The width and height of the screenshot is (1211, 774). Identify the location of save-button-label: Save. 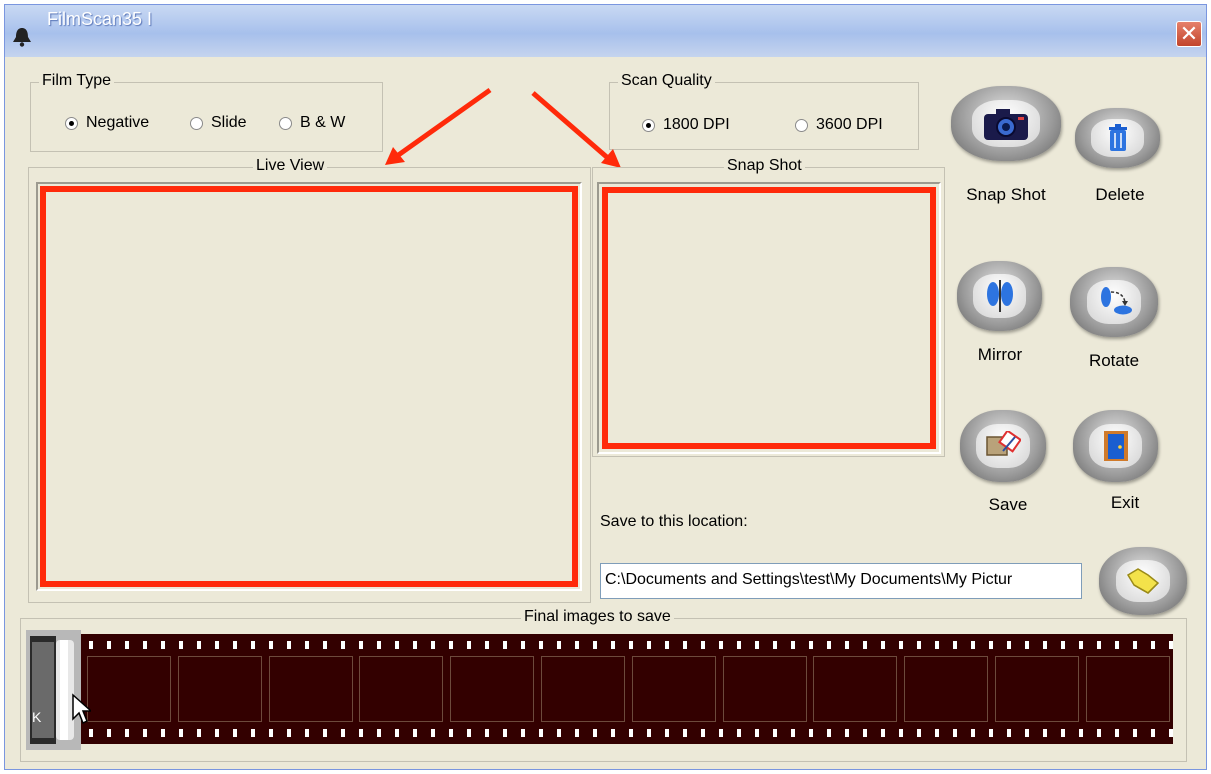
(1008, 504).